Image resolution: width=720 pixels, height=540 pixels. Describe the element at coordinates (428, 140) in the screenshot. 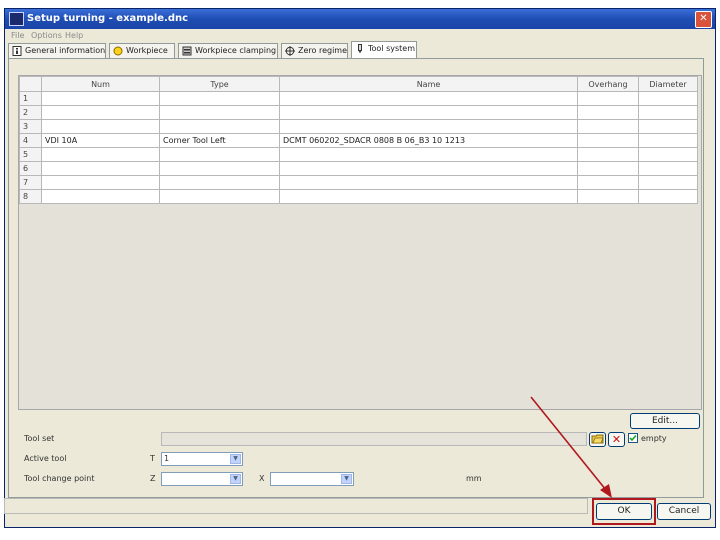

I see `cell-name: DCMT 060202_SDACR 0808 B 06_B3 10 1213` at that location.